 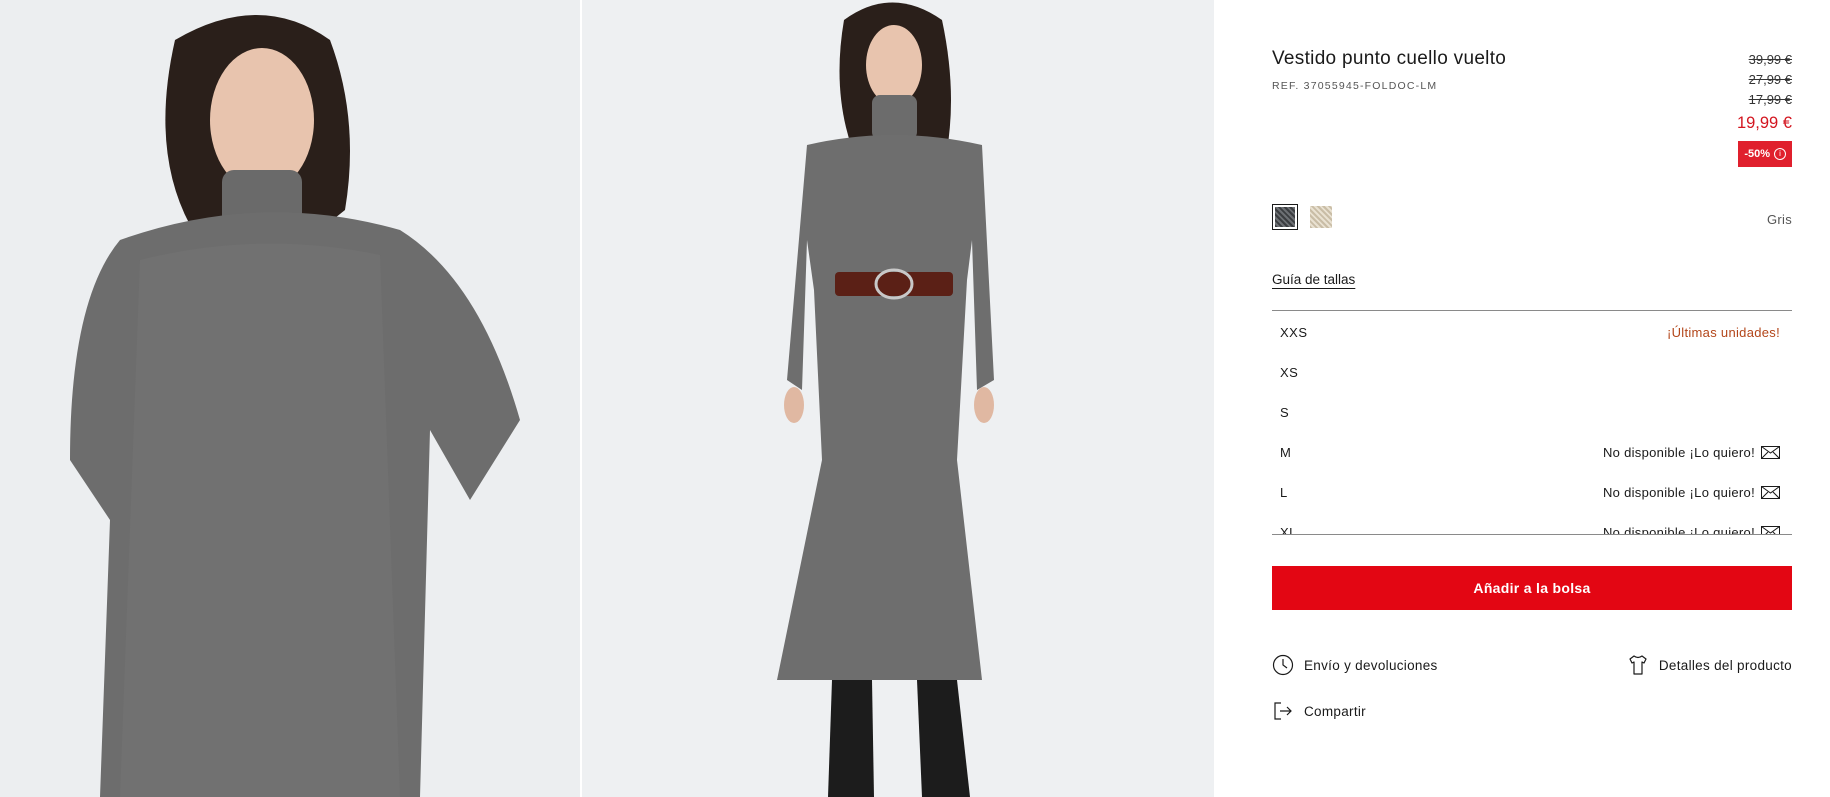 I want to click on product-details-label: Detalles del producto, so click(x=1725, y=665).